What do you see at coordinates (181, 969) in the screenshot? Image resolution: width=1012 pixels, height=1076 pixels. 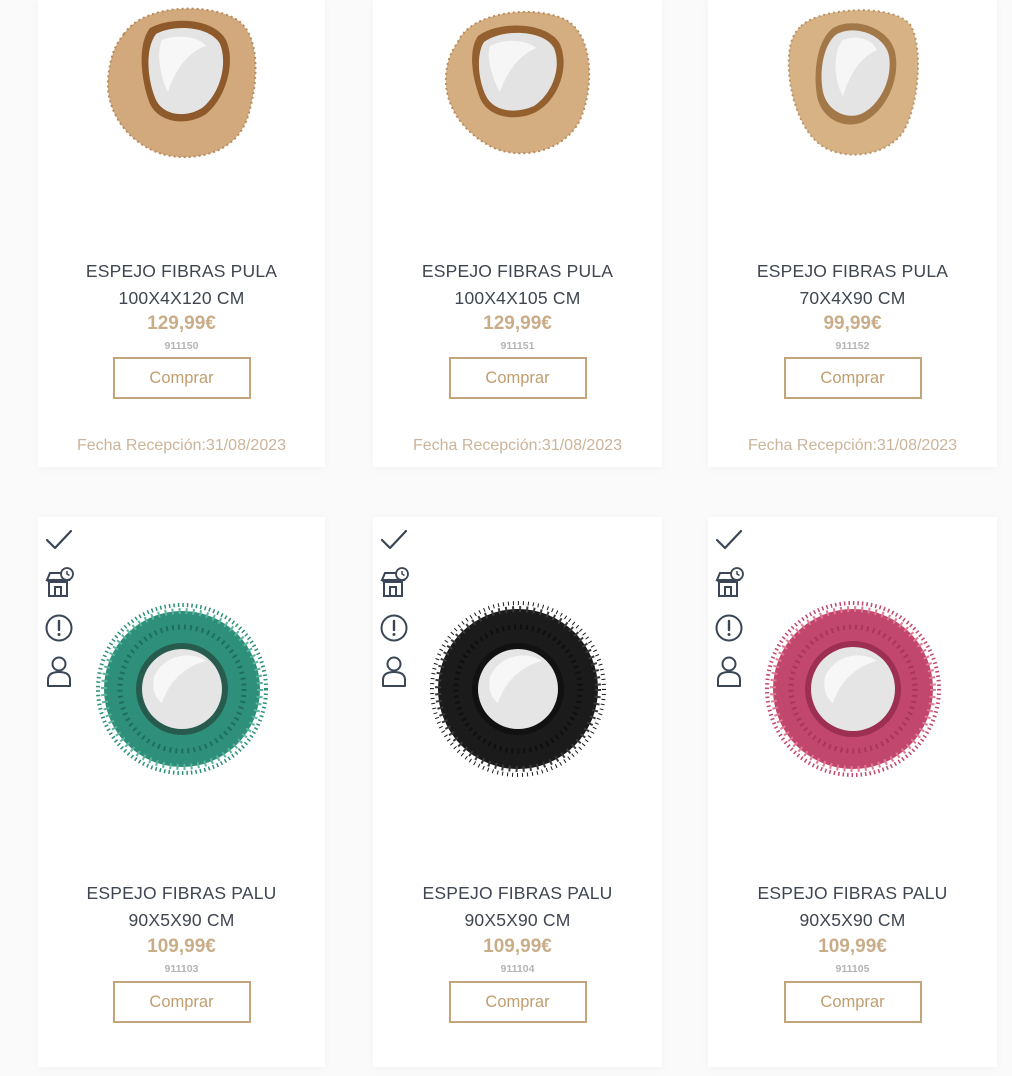 I see `product-reference: 911103` at bounding box center [181, 969].